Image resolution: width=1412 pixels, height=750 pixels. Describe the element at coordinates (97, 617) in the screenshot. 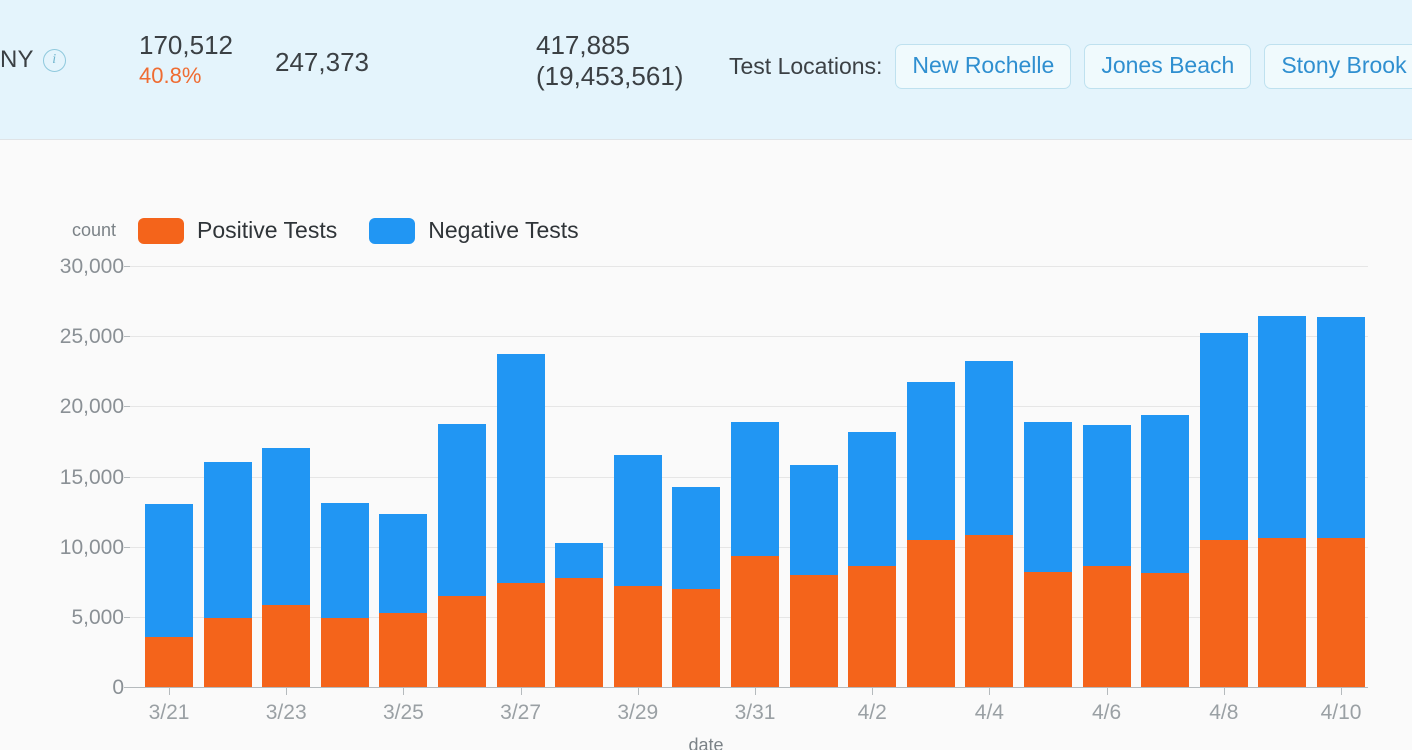

I see `y-tick-label: 5,000` at that location.